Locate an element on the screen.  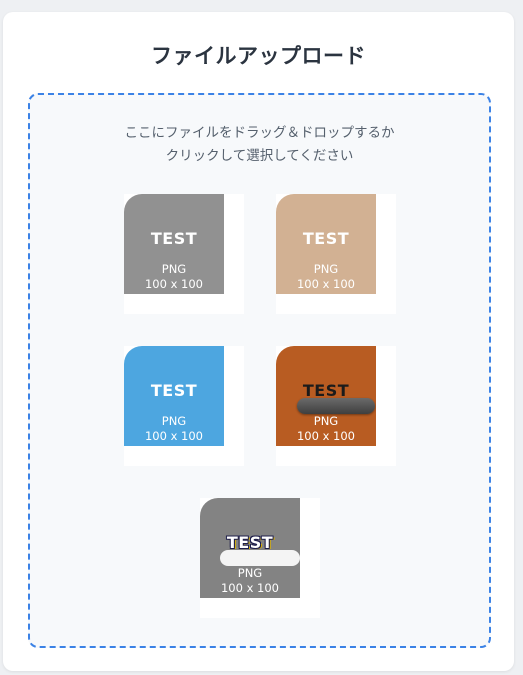
file-thumbnail-5: TEST PNG 100 x 100 is located at coordinates (260, 558).